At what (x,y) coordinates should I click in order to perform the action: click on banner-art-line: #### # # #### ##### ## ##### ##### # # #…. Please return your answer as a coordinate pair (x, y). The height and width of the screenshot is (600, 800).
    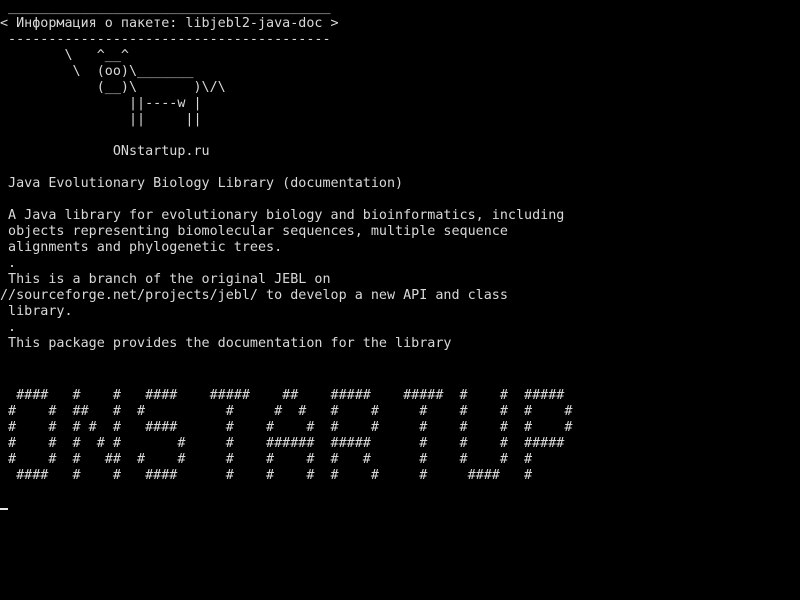
    Looking at the image, I should click on (282, 395).